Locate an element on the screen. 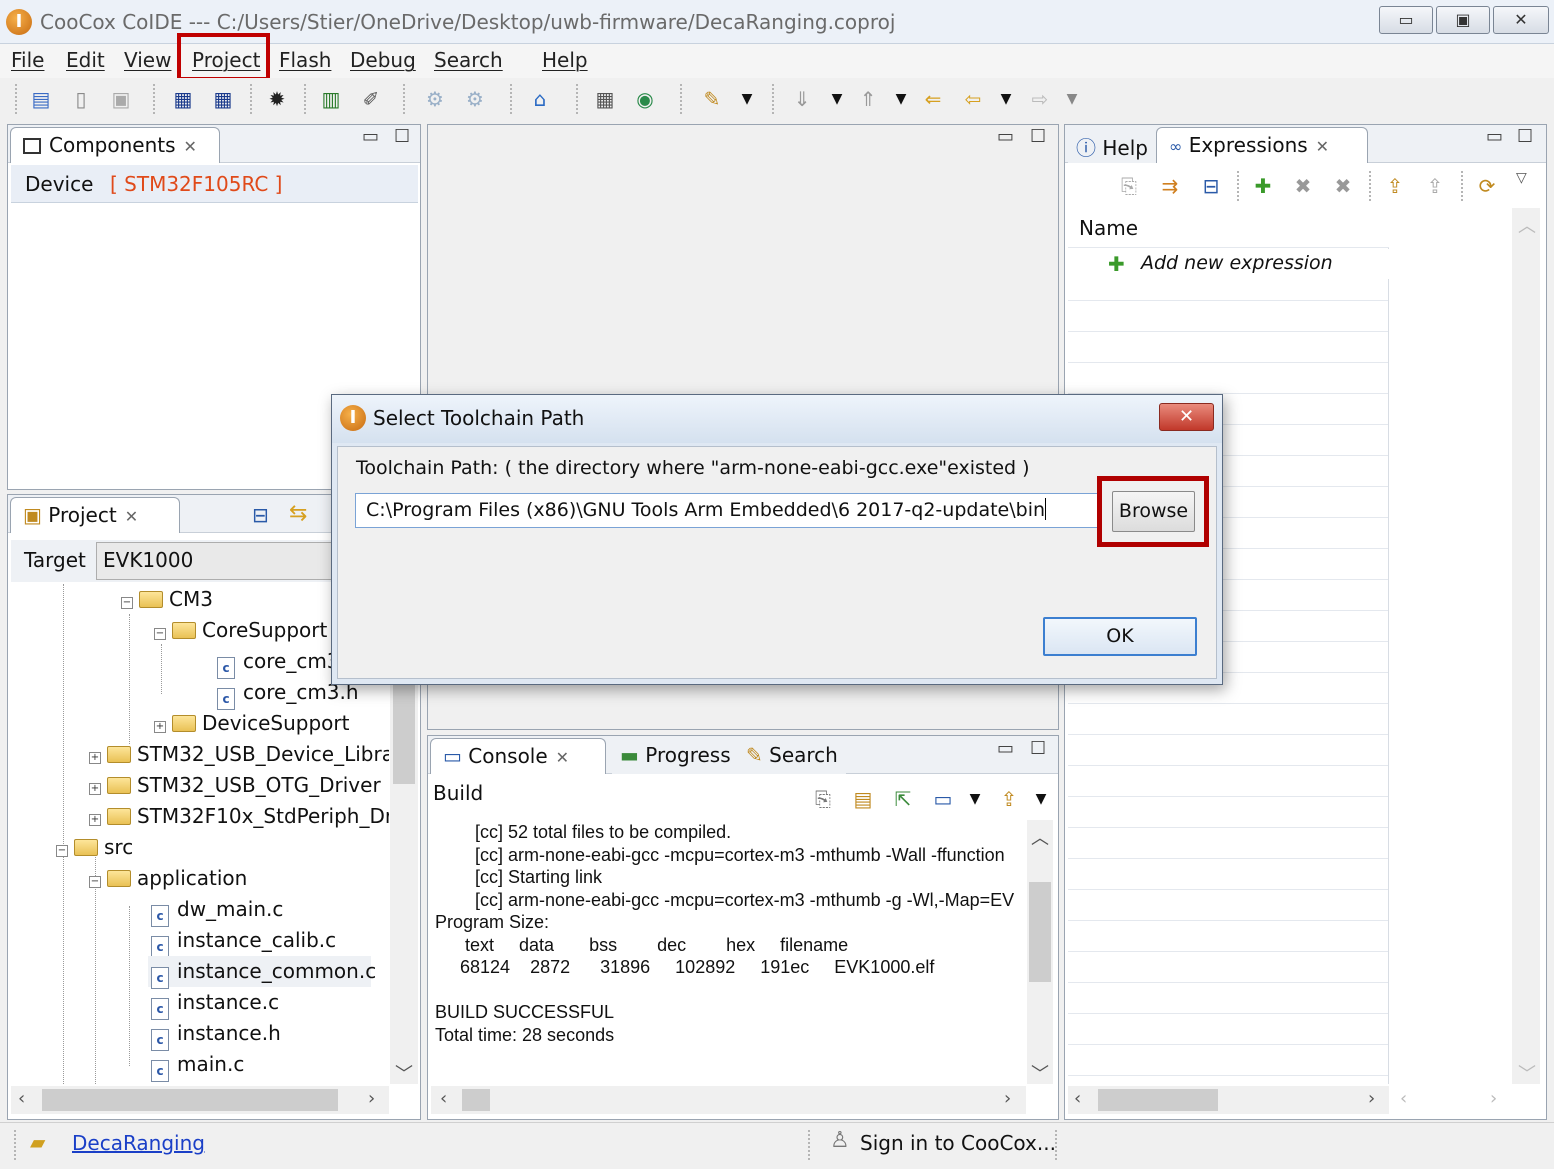 The image size is (1554, 1169). add-new-expression: Add new expression is located at coordinates (1237, 263).